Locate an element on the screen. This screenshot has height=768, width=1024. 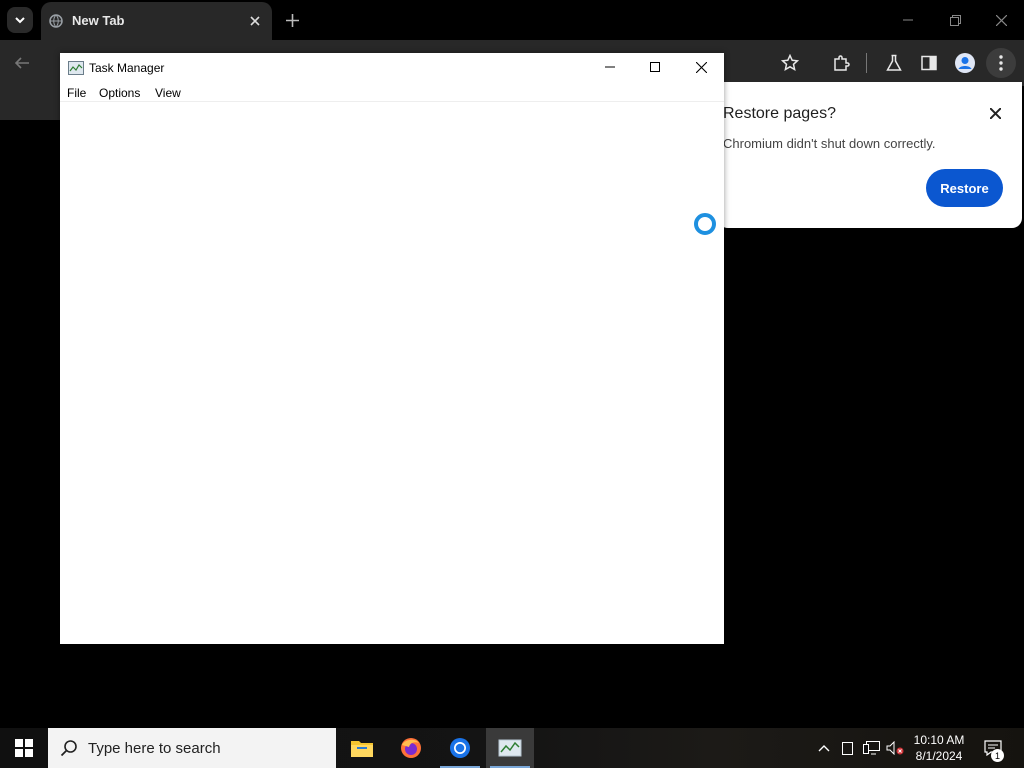
search-placeholder: Type here to search is located at coordinates (154, 748).